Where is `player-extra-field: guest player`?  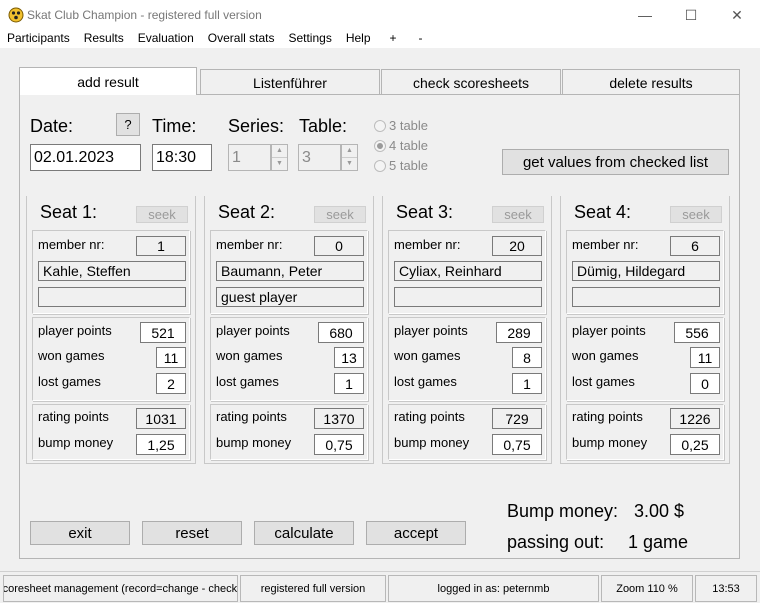 player-extra-field: guest player is located at coordinates (290, 297).